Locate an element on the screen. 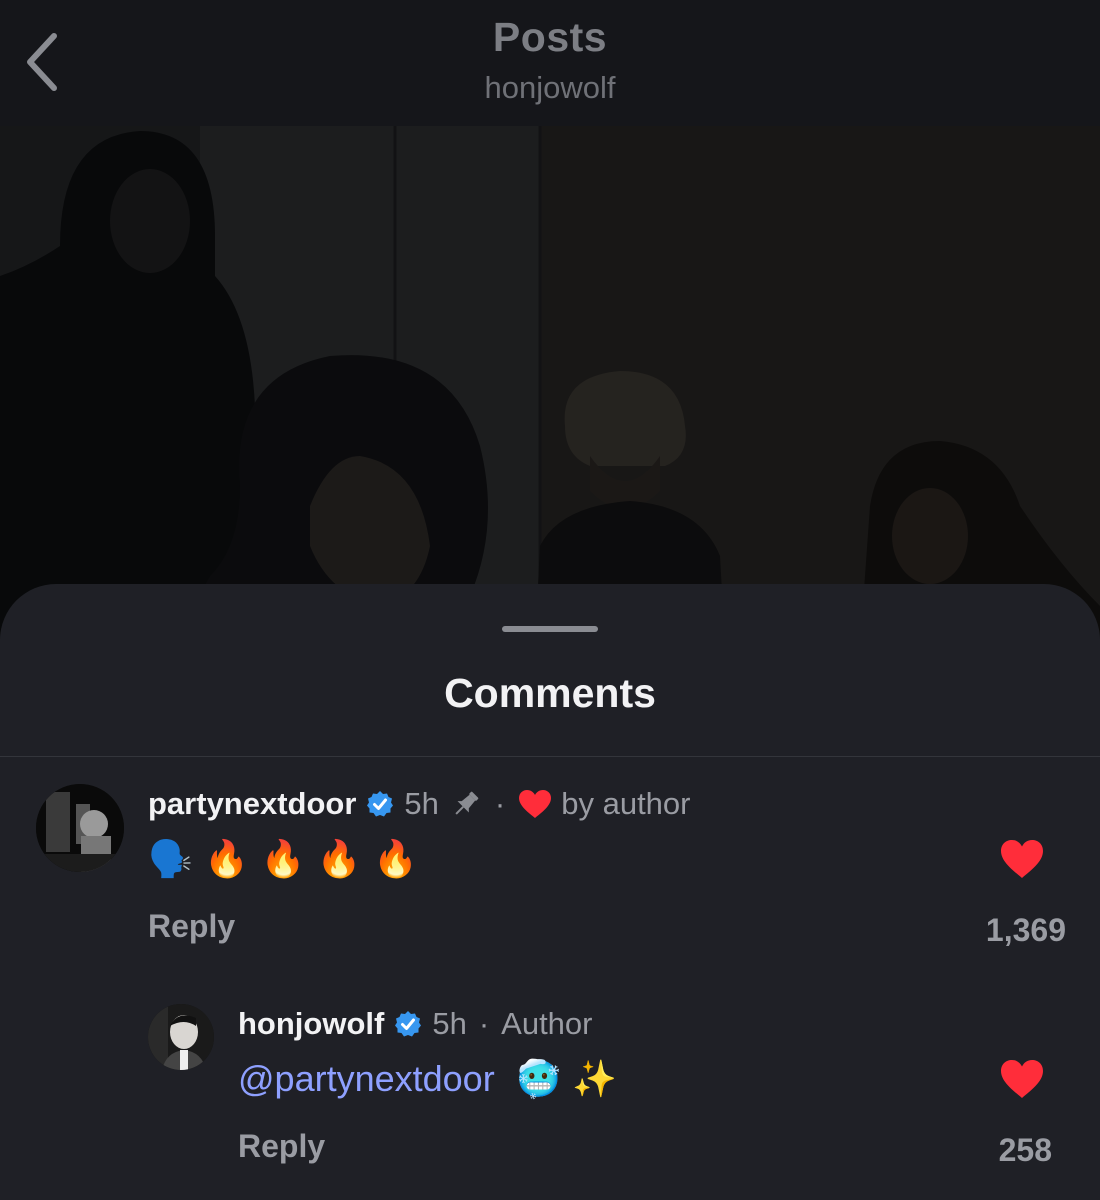  verified-badge-icon is located at coordinates (408, 1024).